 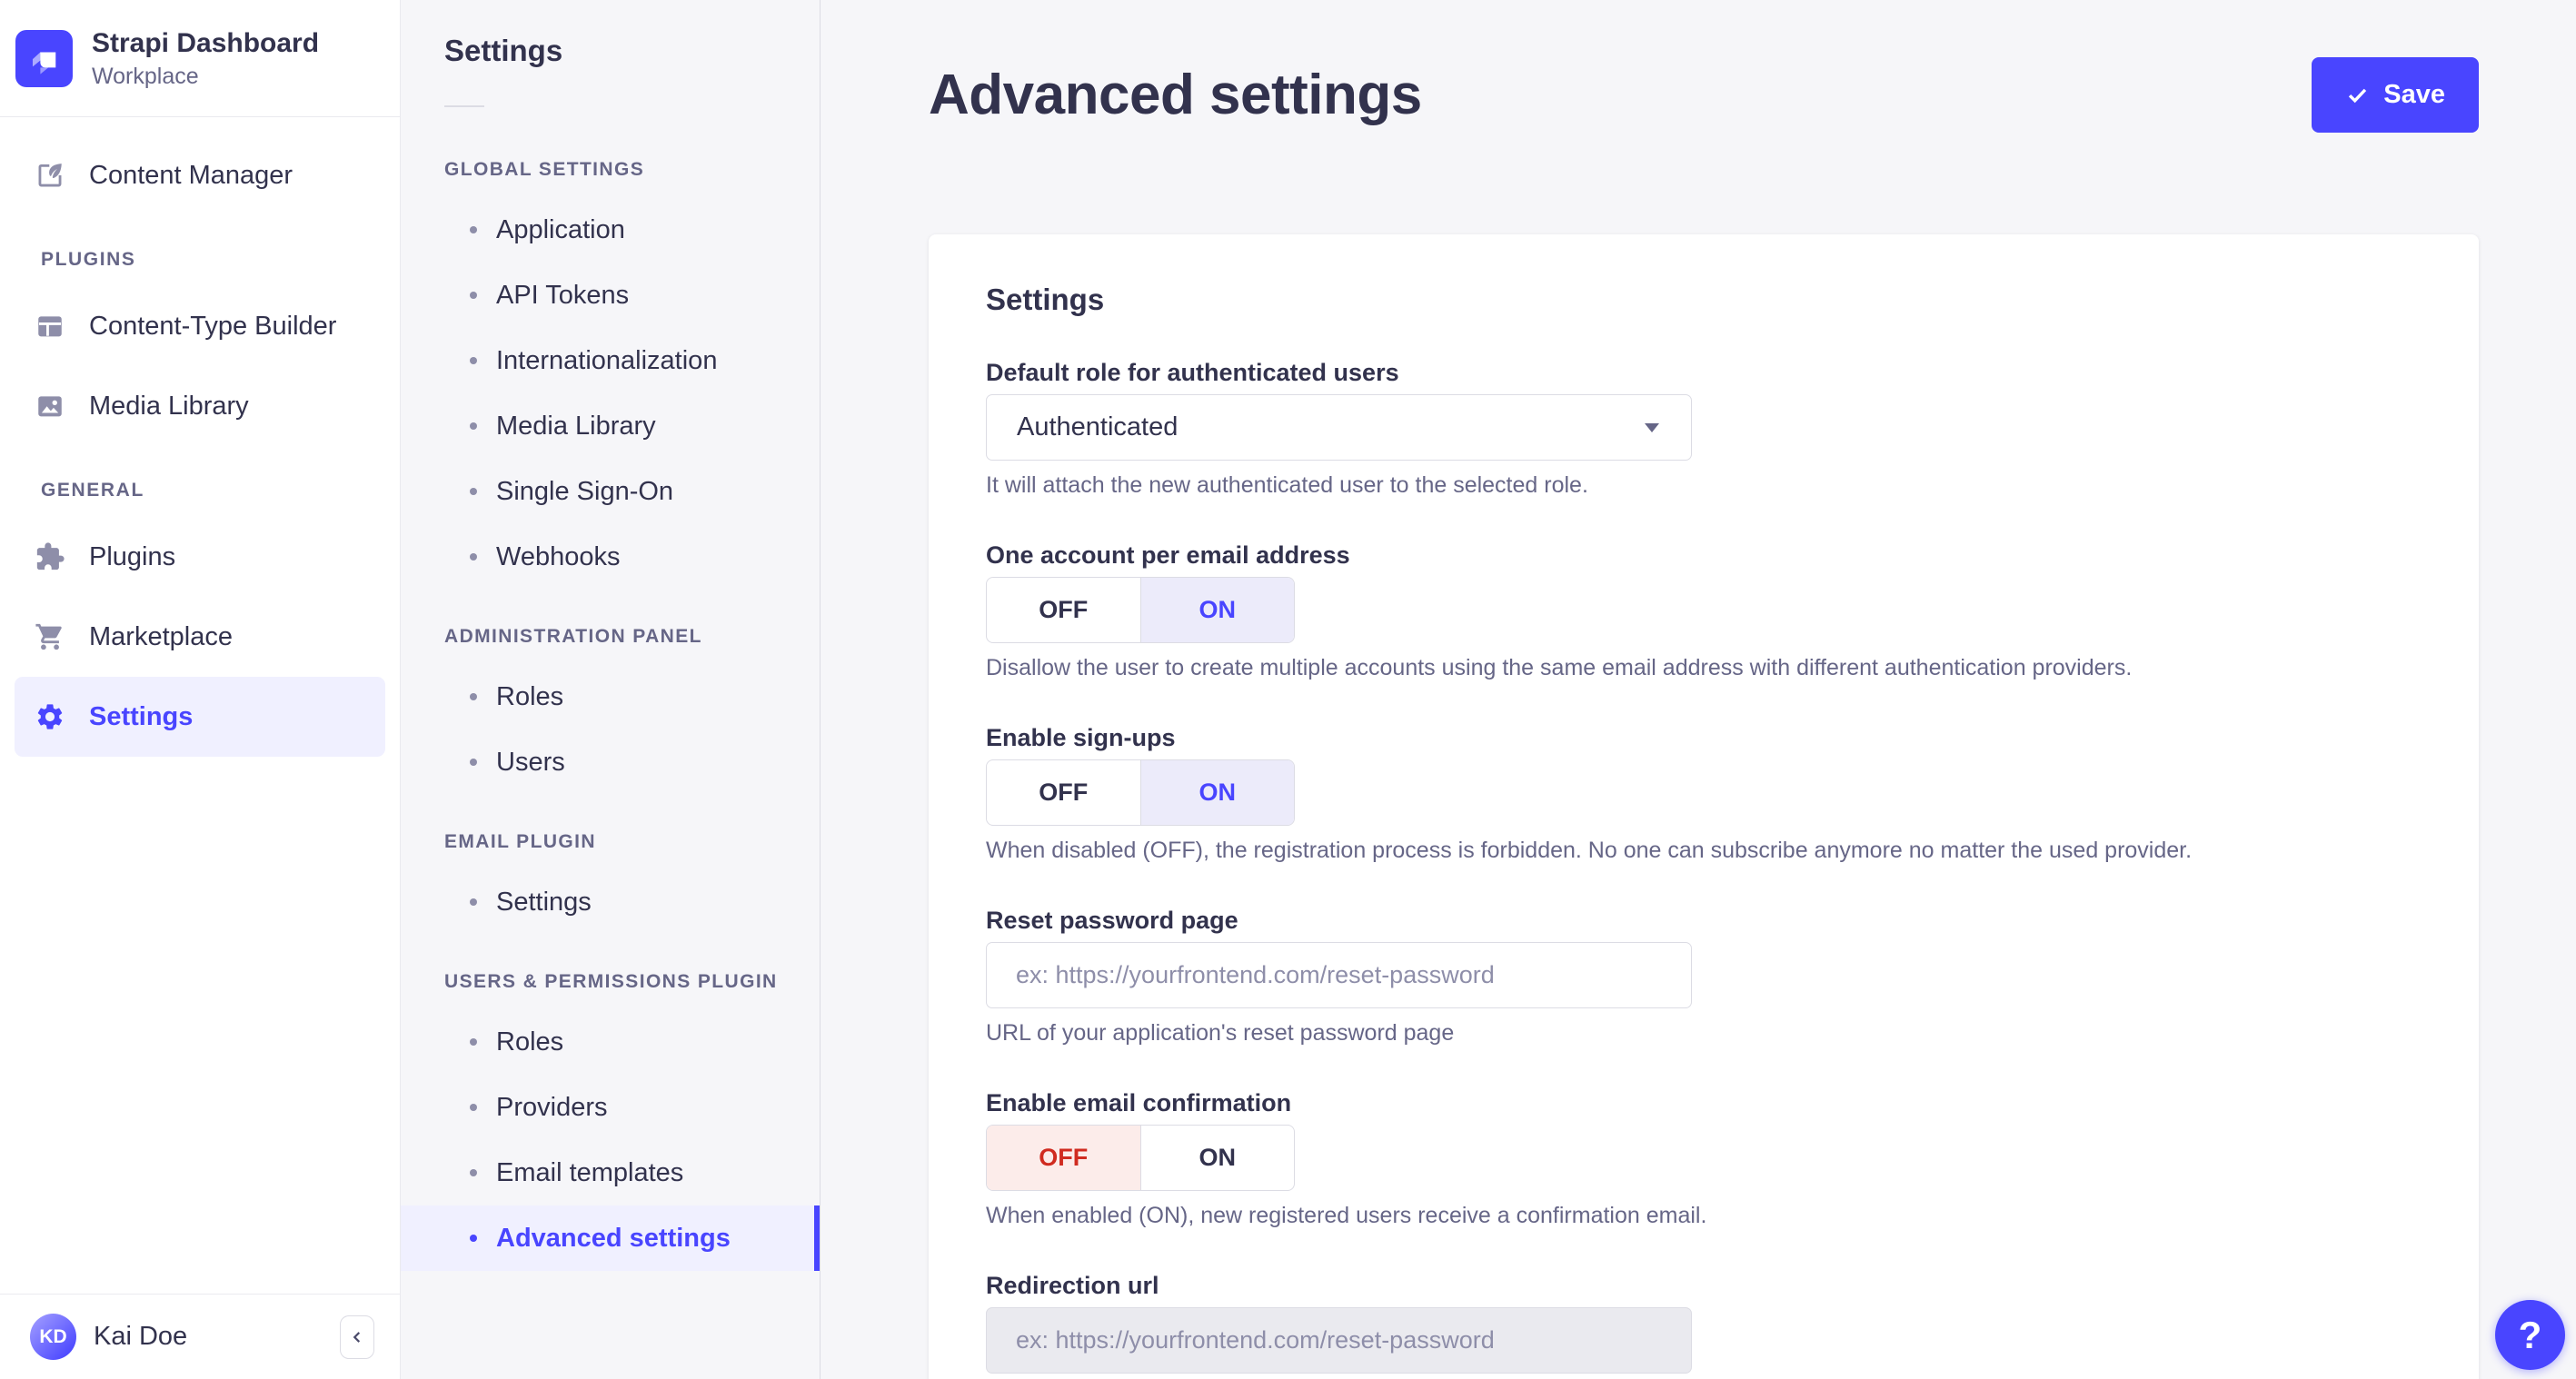 I want to click on subnav-item-up-providers: Providers, so click(x=610, y=1107).